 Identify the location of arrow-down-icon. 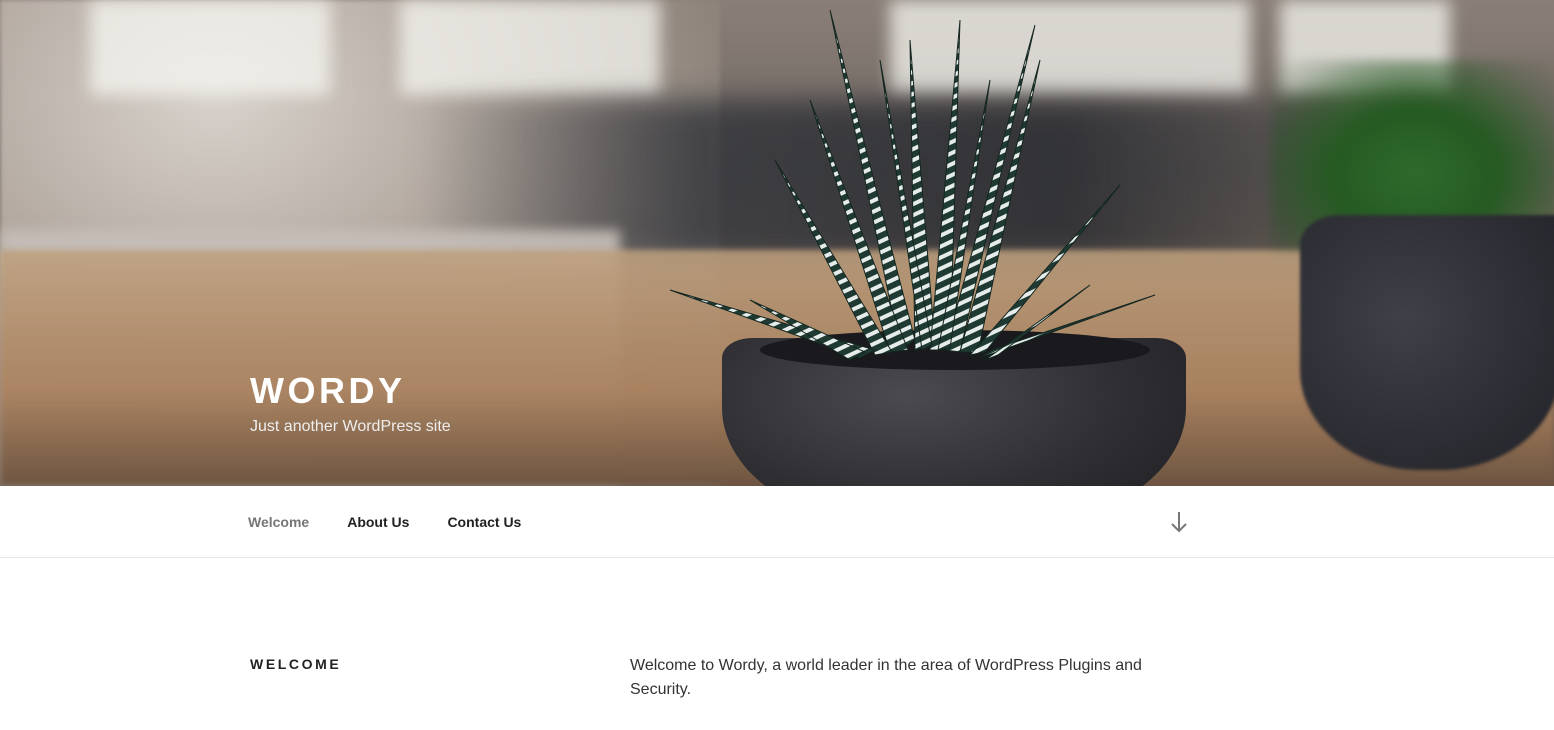
(1179, 522).